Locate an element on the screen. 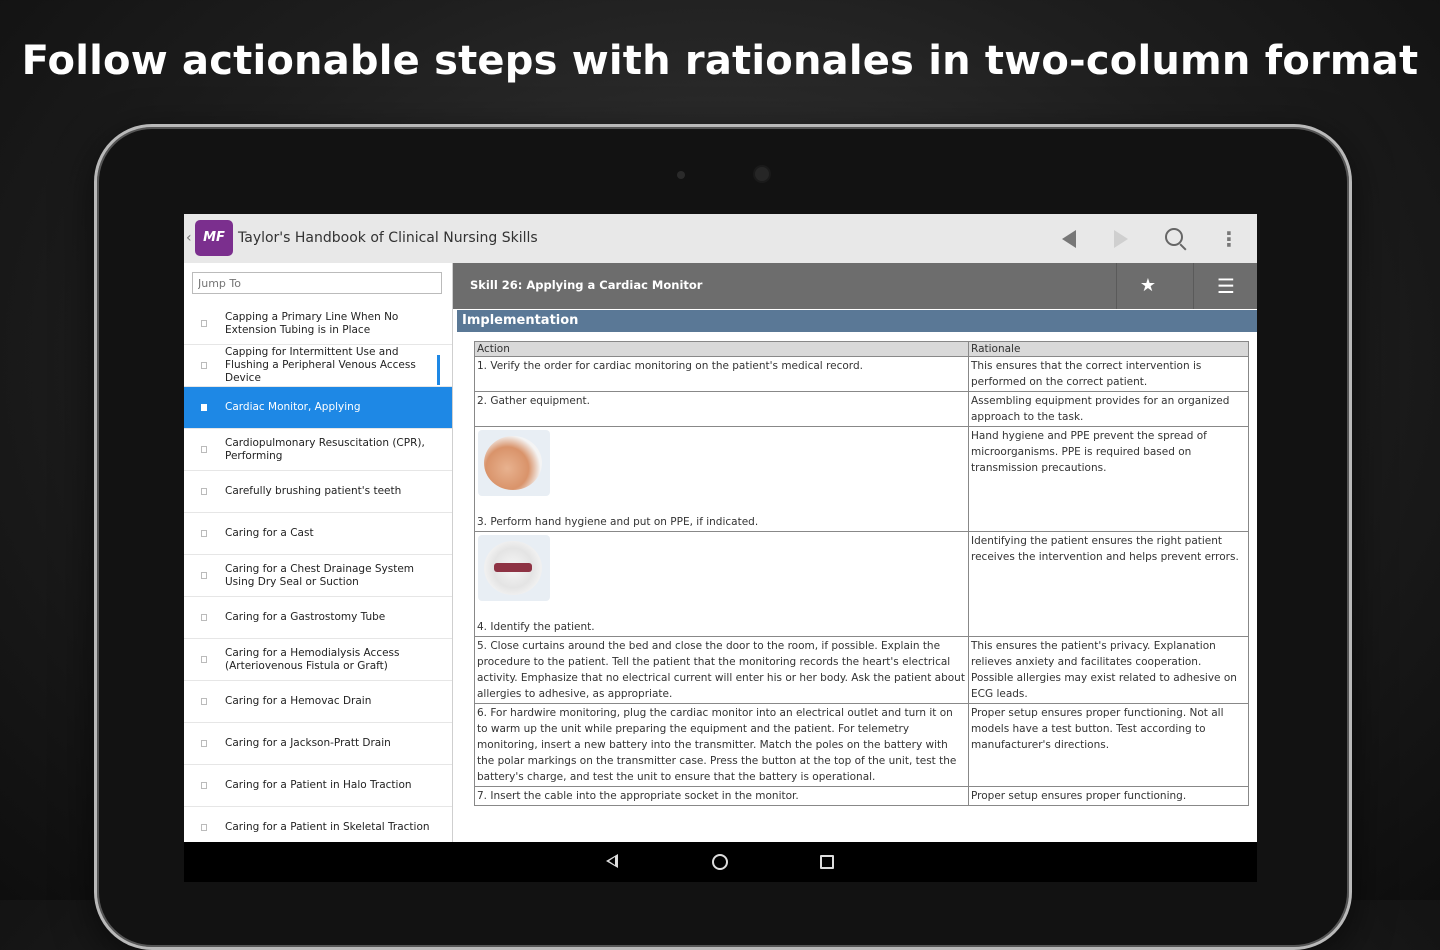  sort-icon: ☰ is located at coordinates (1226, 286).